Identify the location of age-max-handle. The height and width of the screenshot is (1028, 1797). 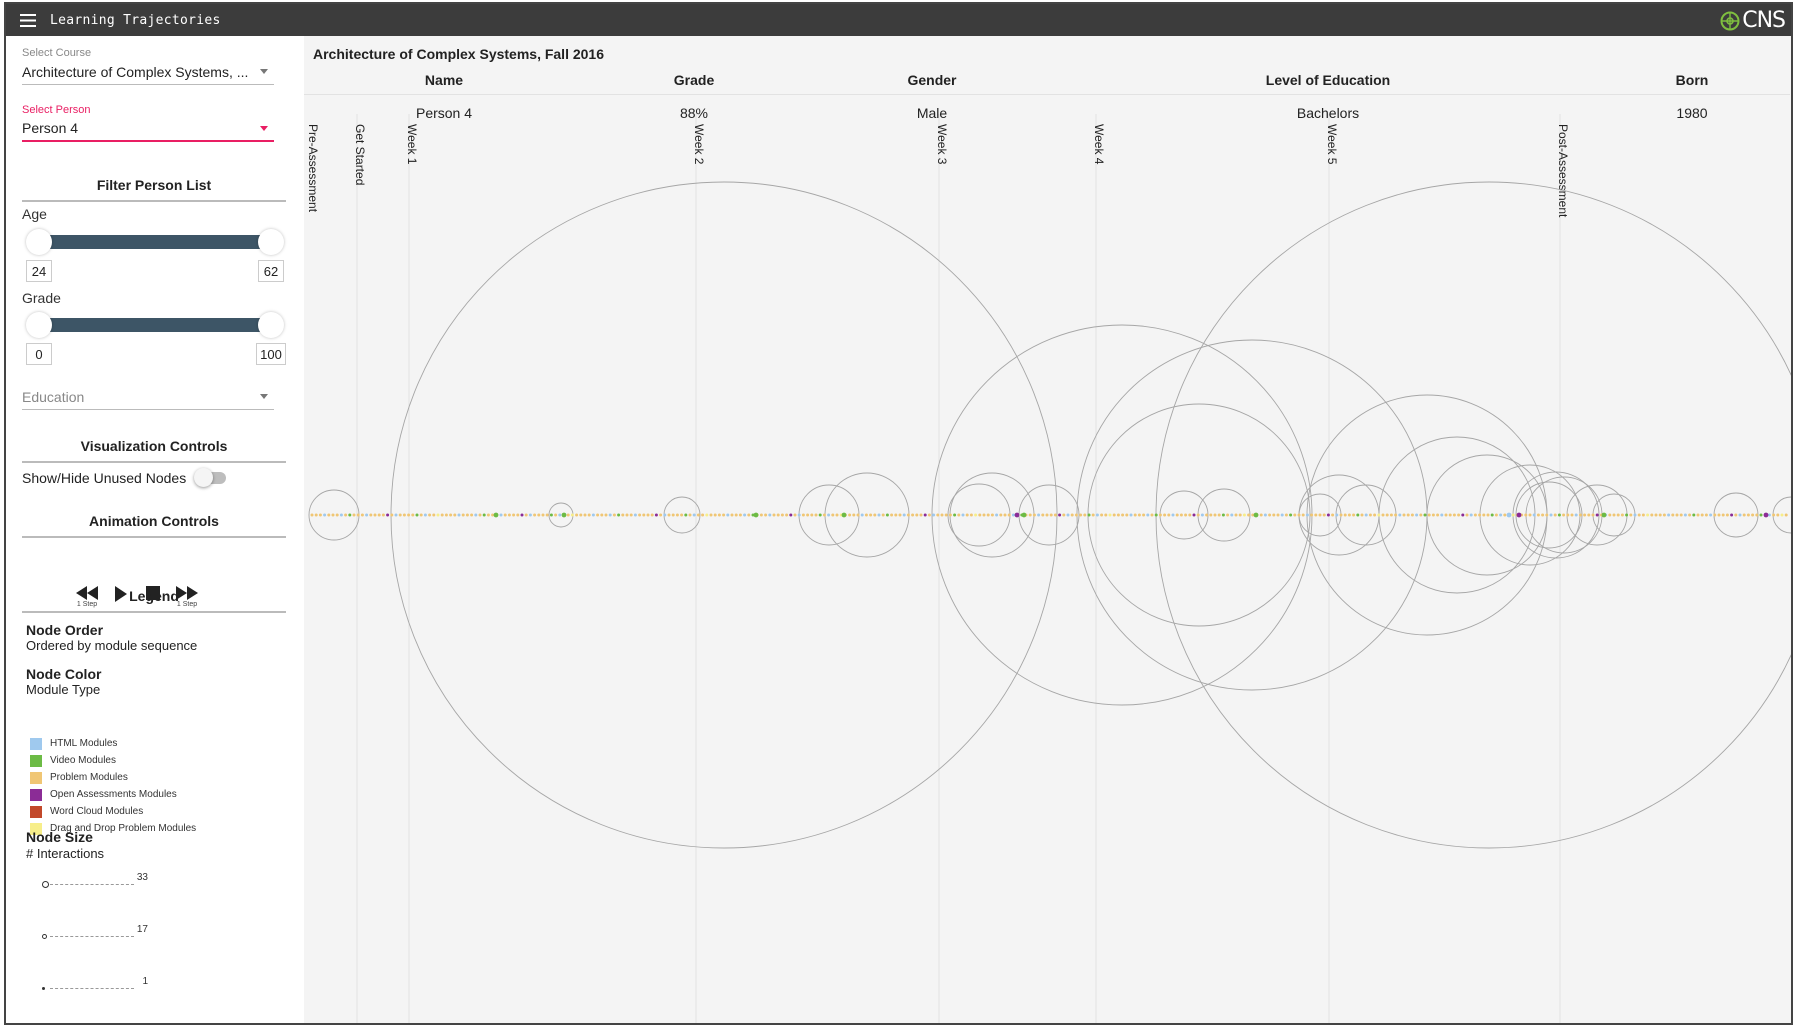
(271, 242).